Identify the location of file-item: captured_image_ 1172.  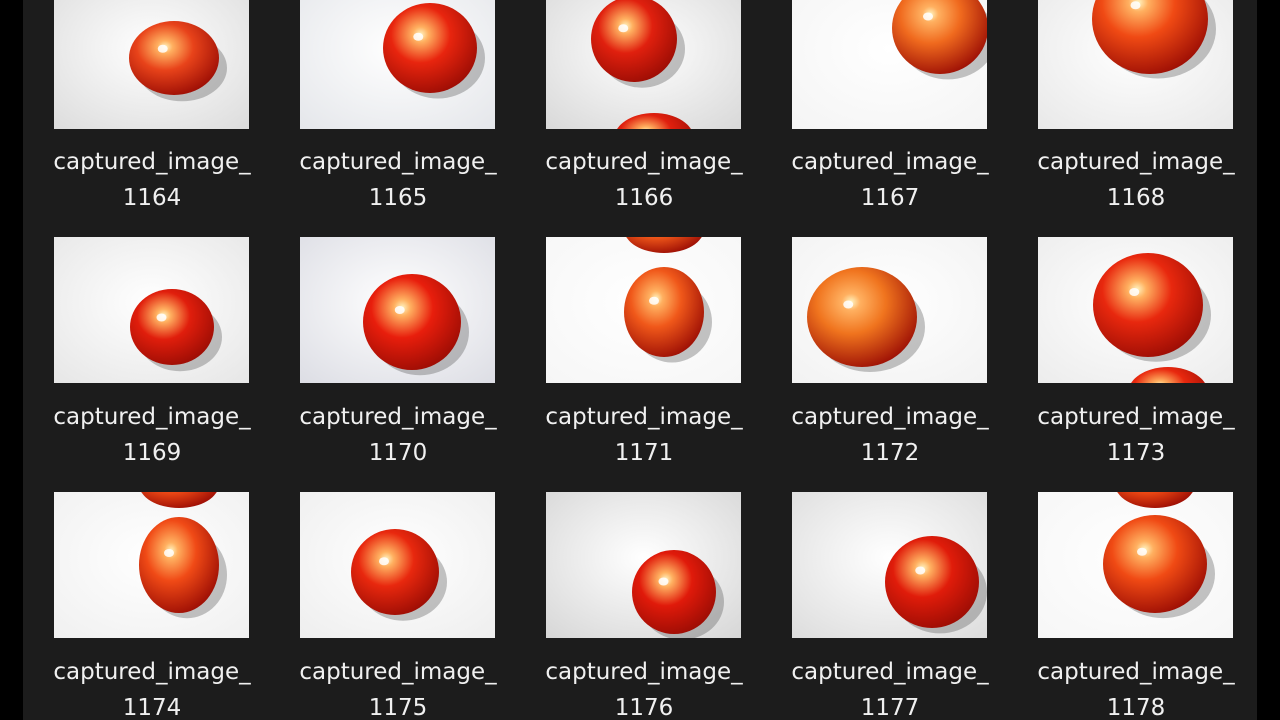
(884, 359).